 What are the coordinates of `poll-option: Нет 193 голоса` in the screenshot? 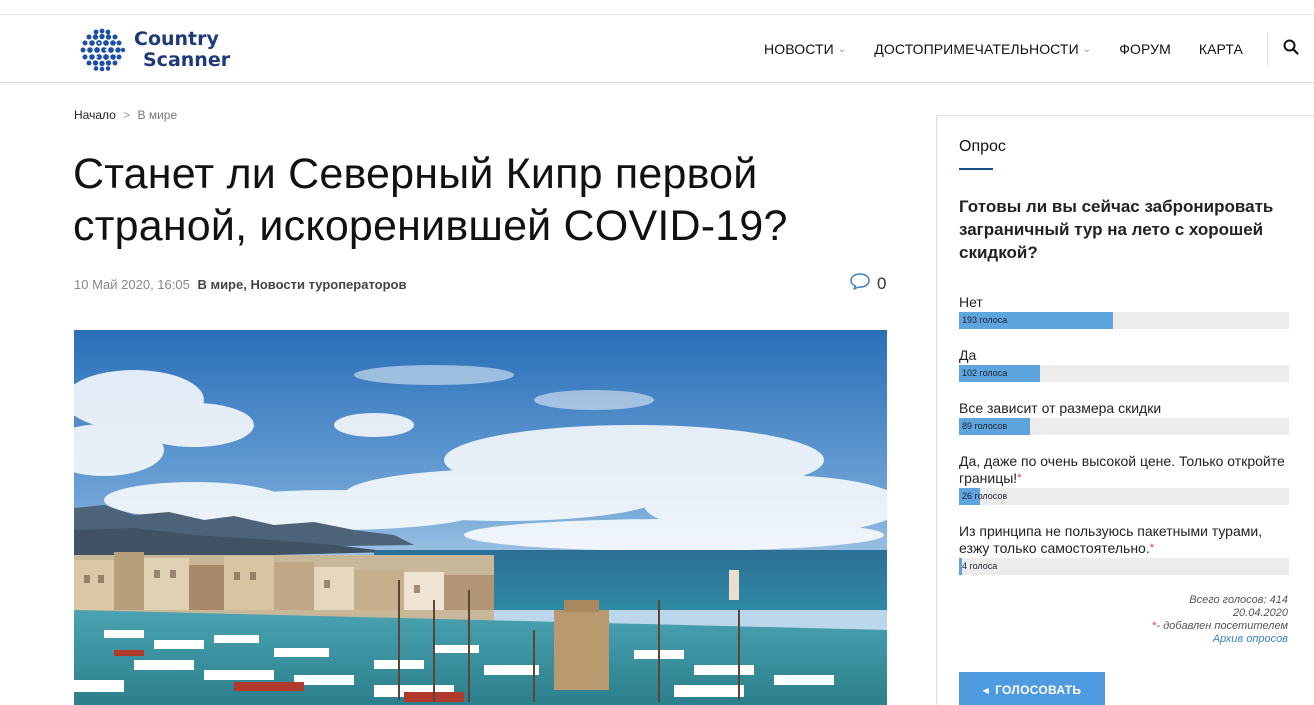 It's located at (1124, 311).